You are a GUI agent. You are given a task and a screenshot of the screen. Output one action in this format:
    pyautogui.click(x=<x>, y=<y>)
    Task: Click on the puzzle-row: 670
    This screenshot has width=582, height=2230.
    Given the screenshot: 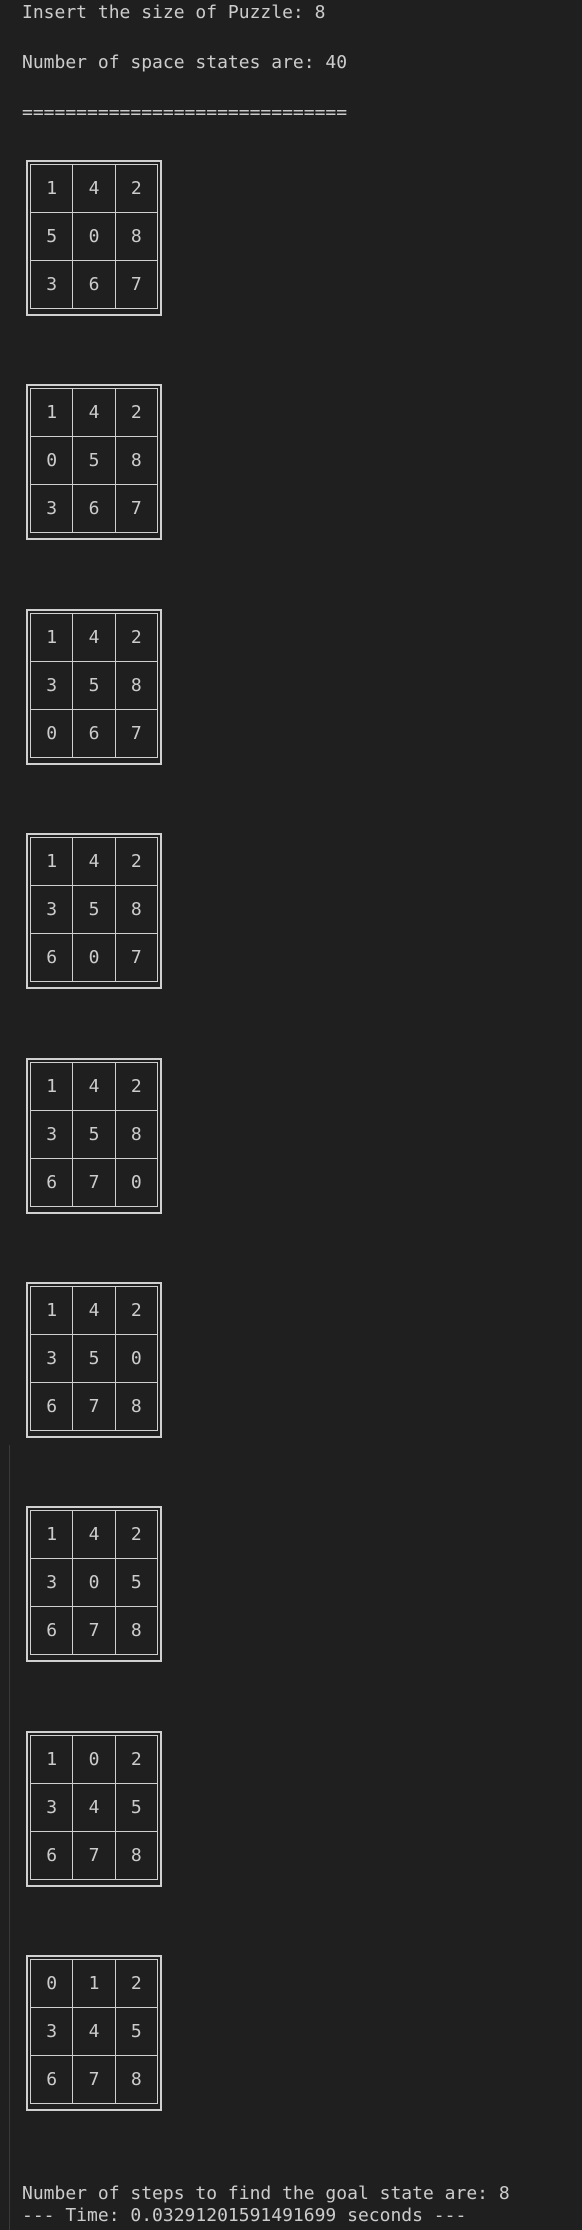 What is the action you would take?
    pyautogui.click(x=94, y=1182)
    